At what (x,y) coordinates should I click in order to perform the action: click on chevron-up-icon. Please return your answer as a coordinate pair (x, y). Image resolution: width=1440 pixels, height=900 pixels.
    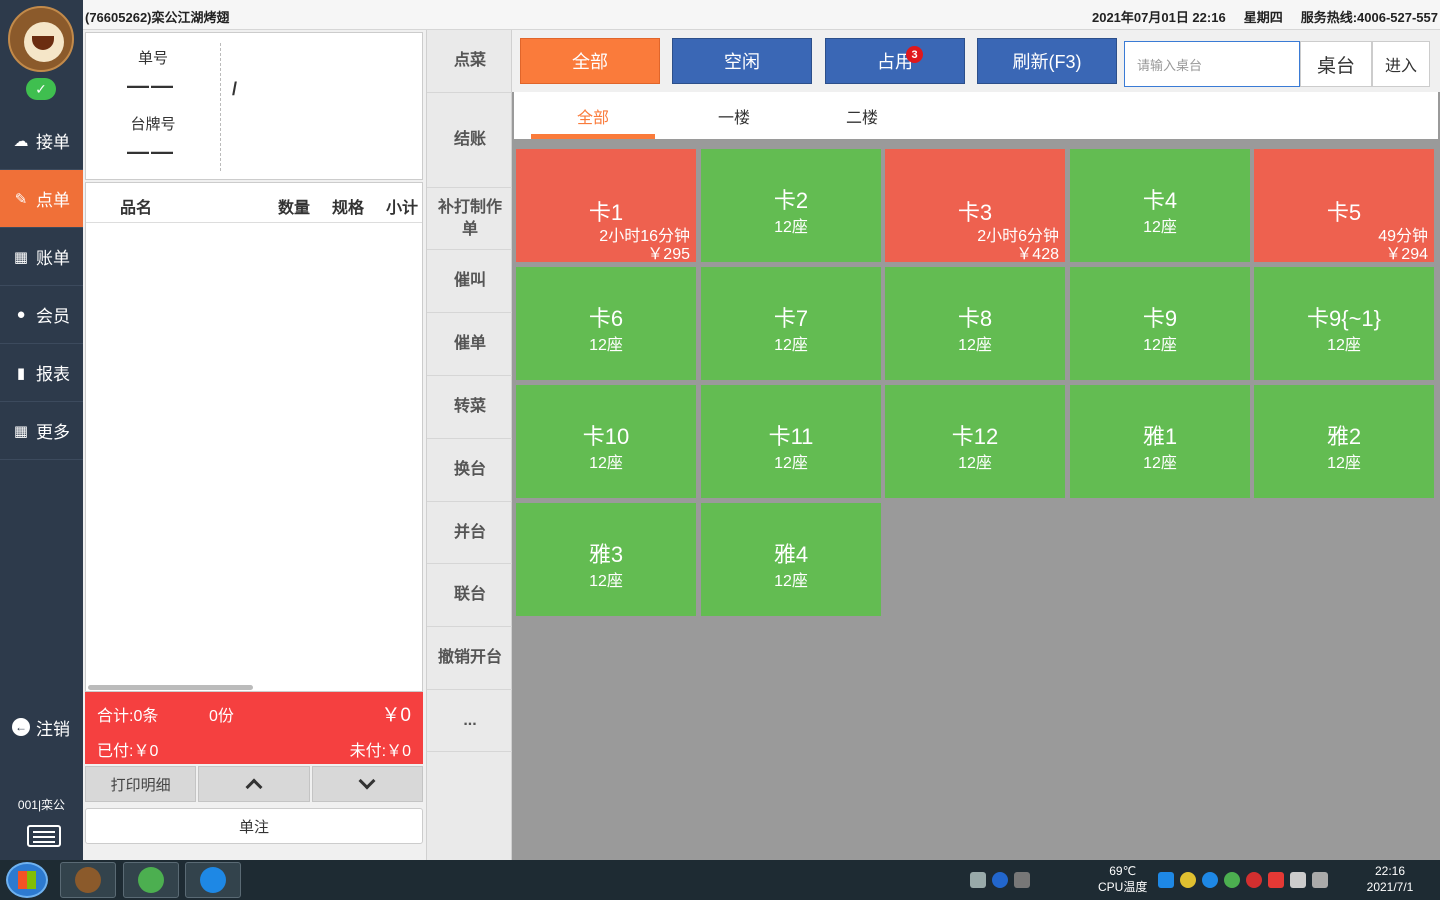
    Looking at the image, I should click on (254, 787).